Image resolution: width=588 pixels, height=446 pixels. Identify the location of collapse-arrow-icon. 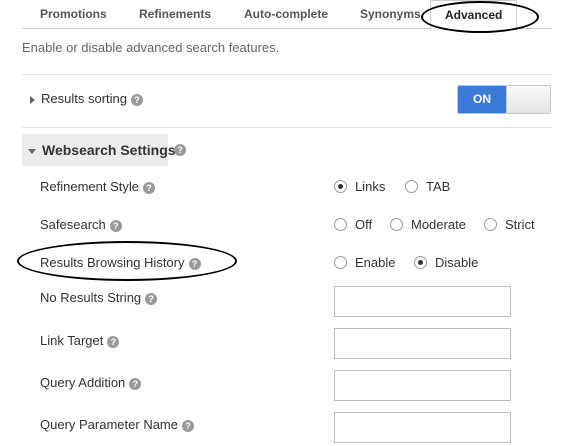
(32, 151).